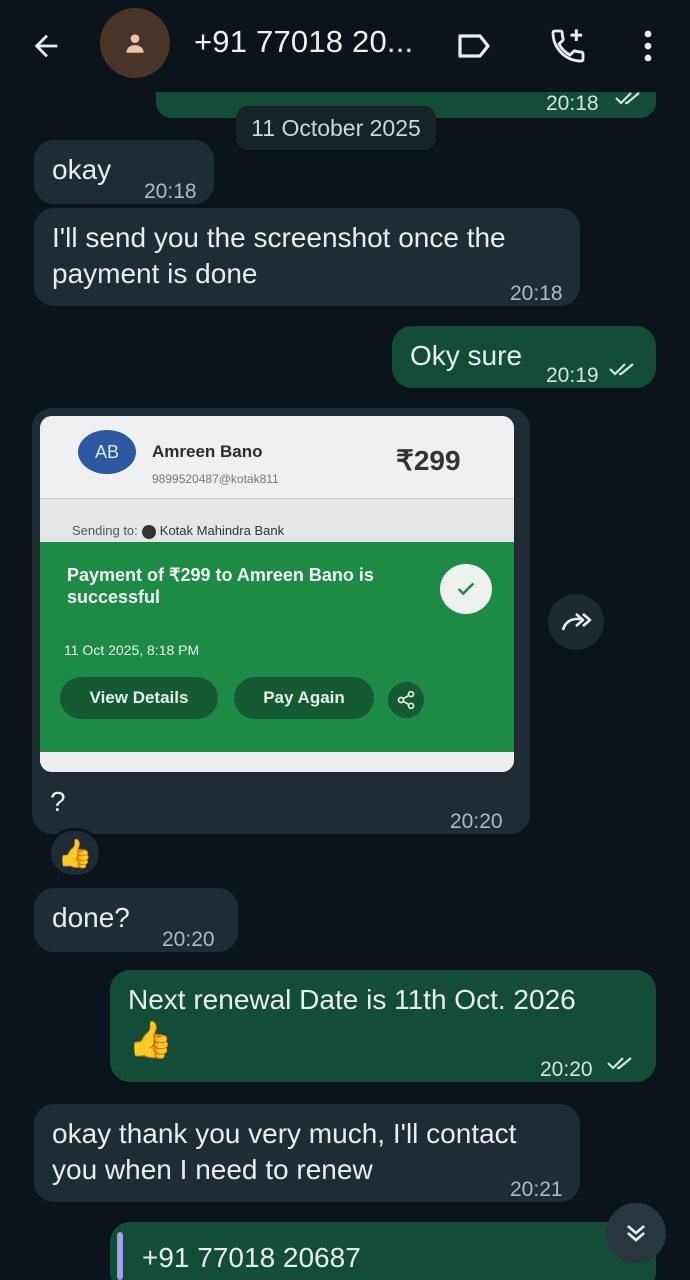 The height and width of the screenshot is (1280, 690). I want to click on message-bubble: Oky sure 20:19, so click(524, 357).